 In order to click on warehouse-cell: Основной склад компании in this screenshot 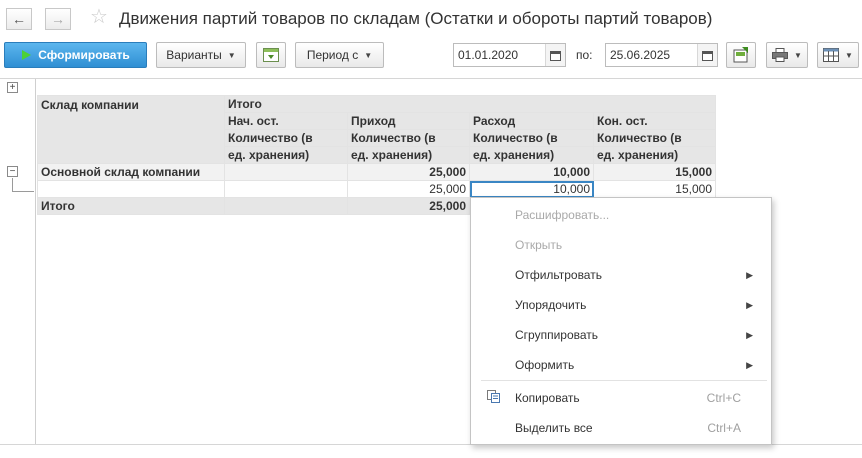, I will do `click(131, 172)`.